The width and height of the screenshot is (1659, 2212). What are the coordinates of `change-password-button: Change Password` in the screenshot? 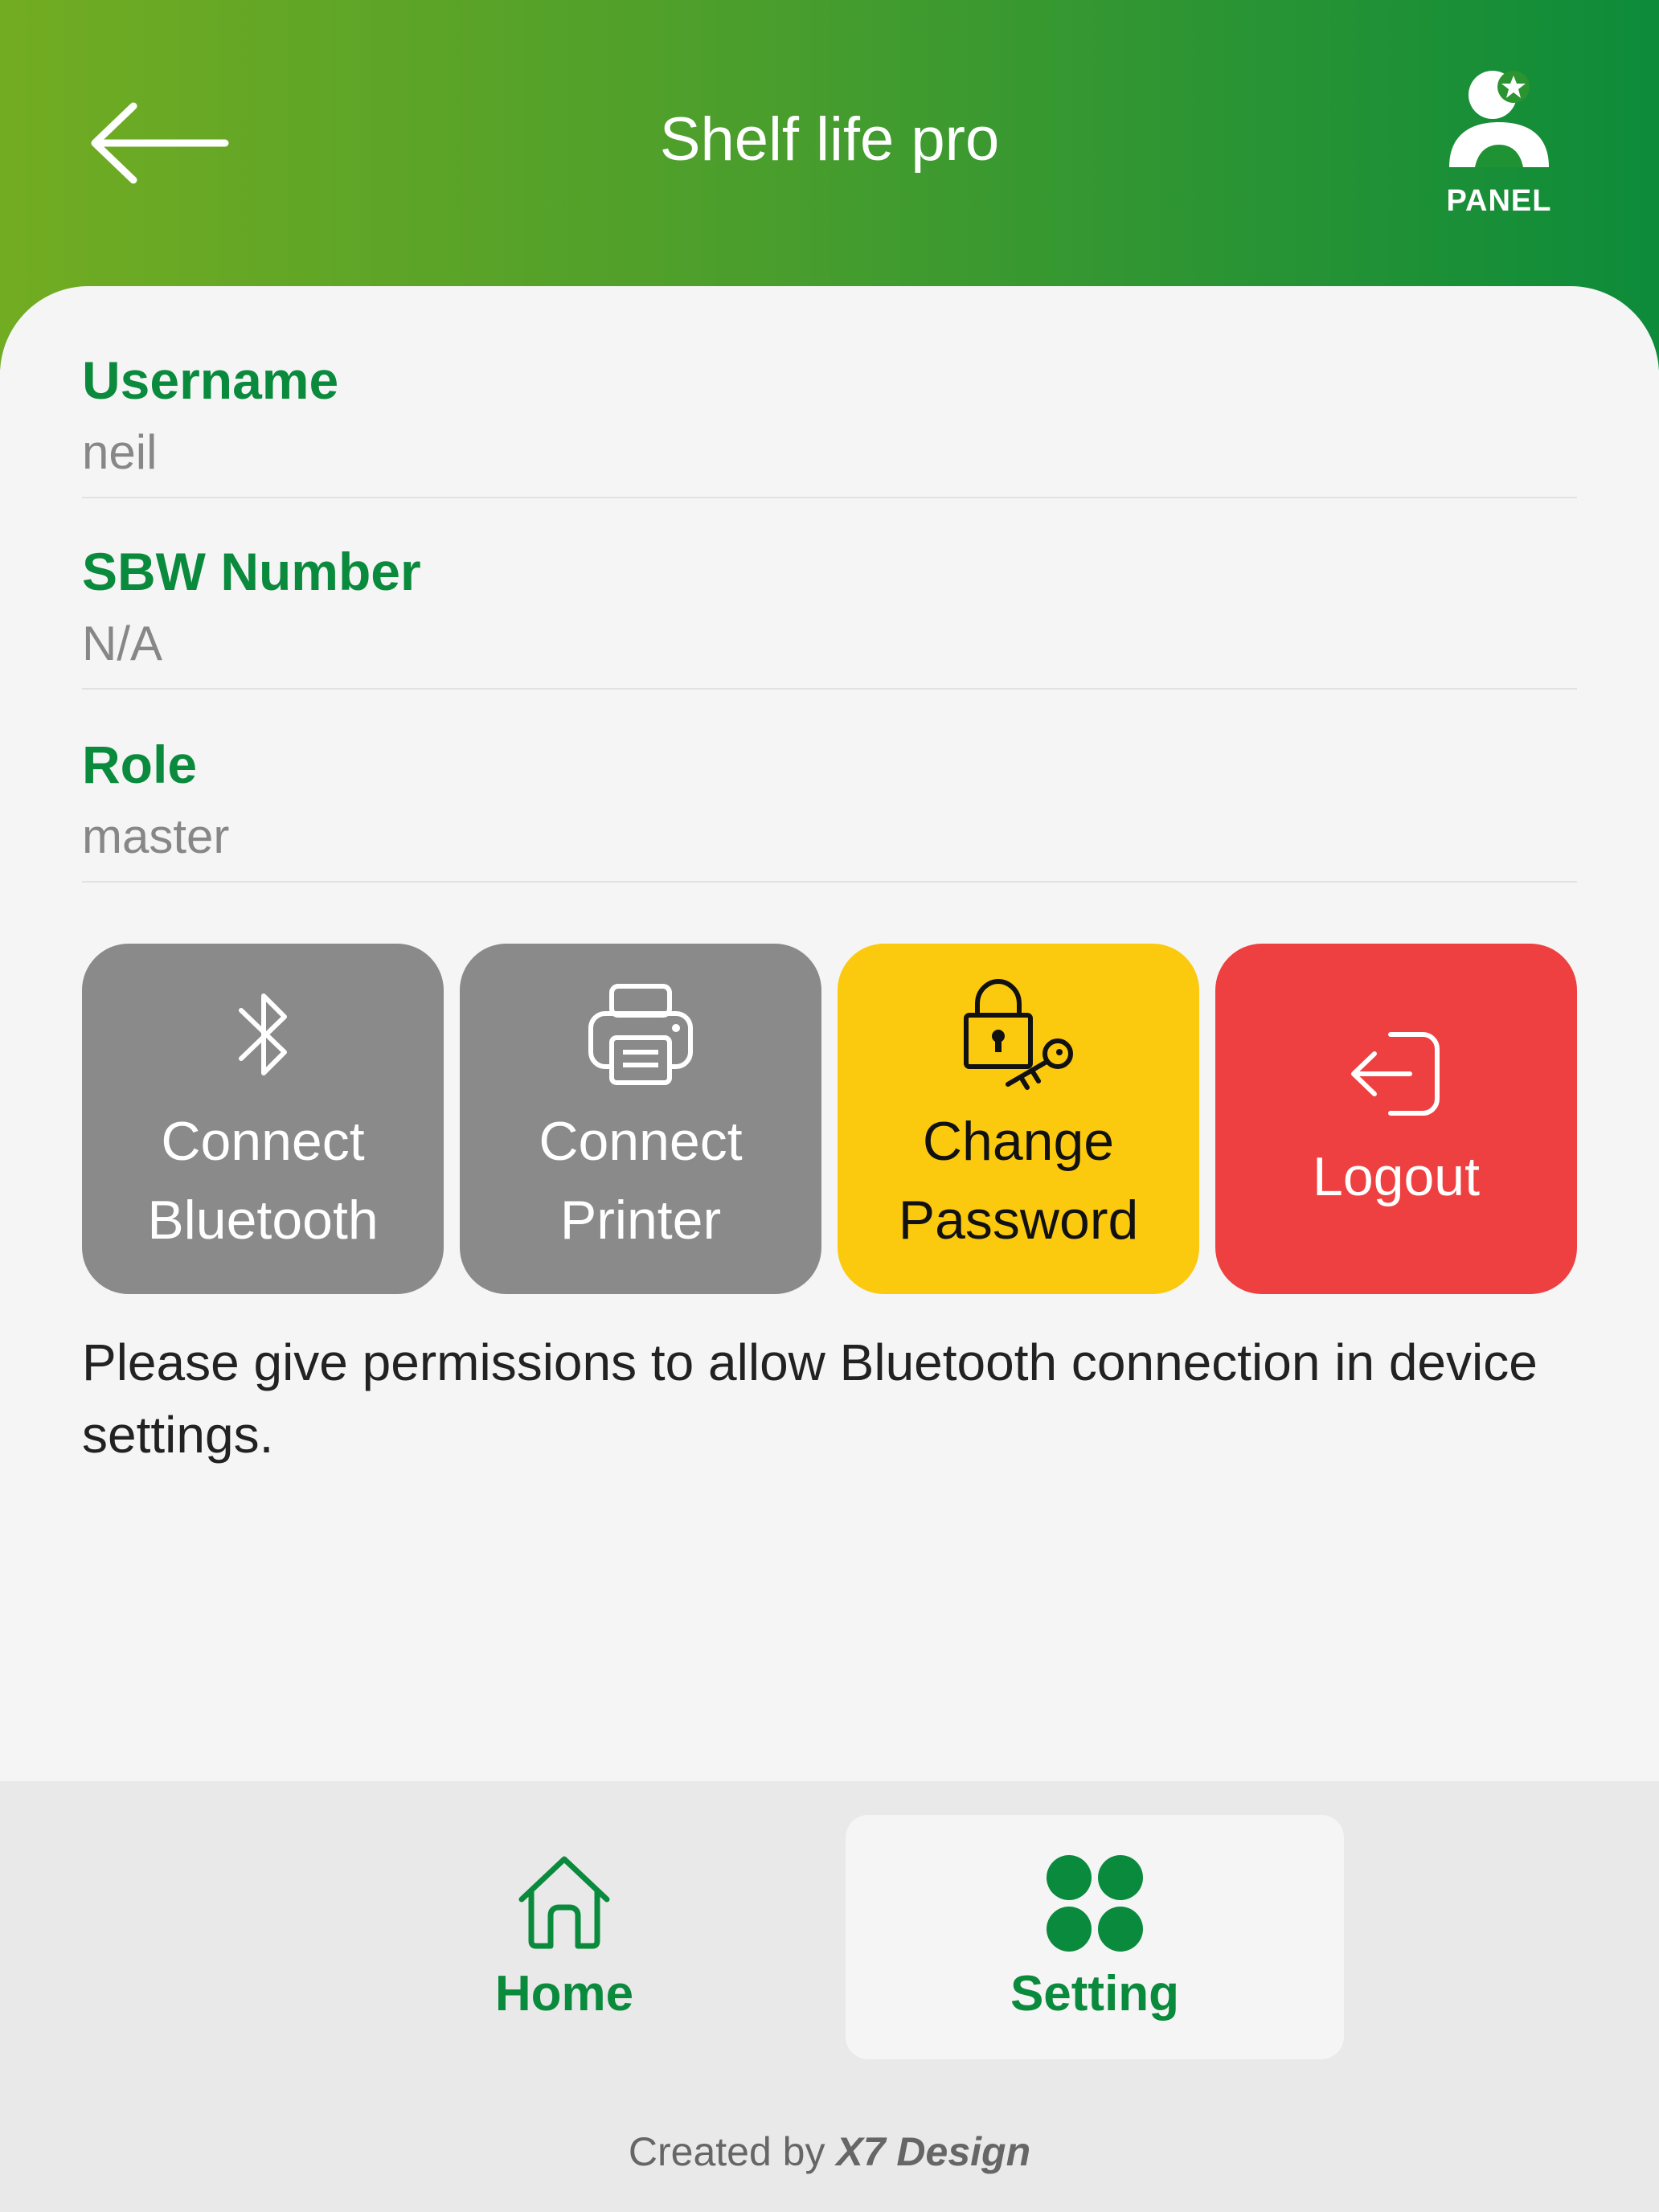 It's located at (1018, 1119).